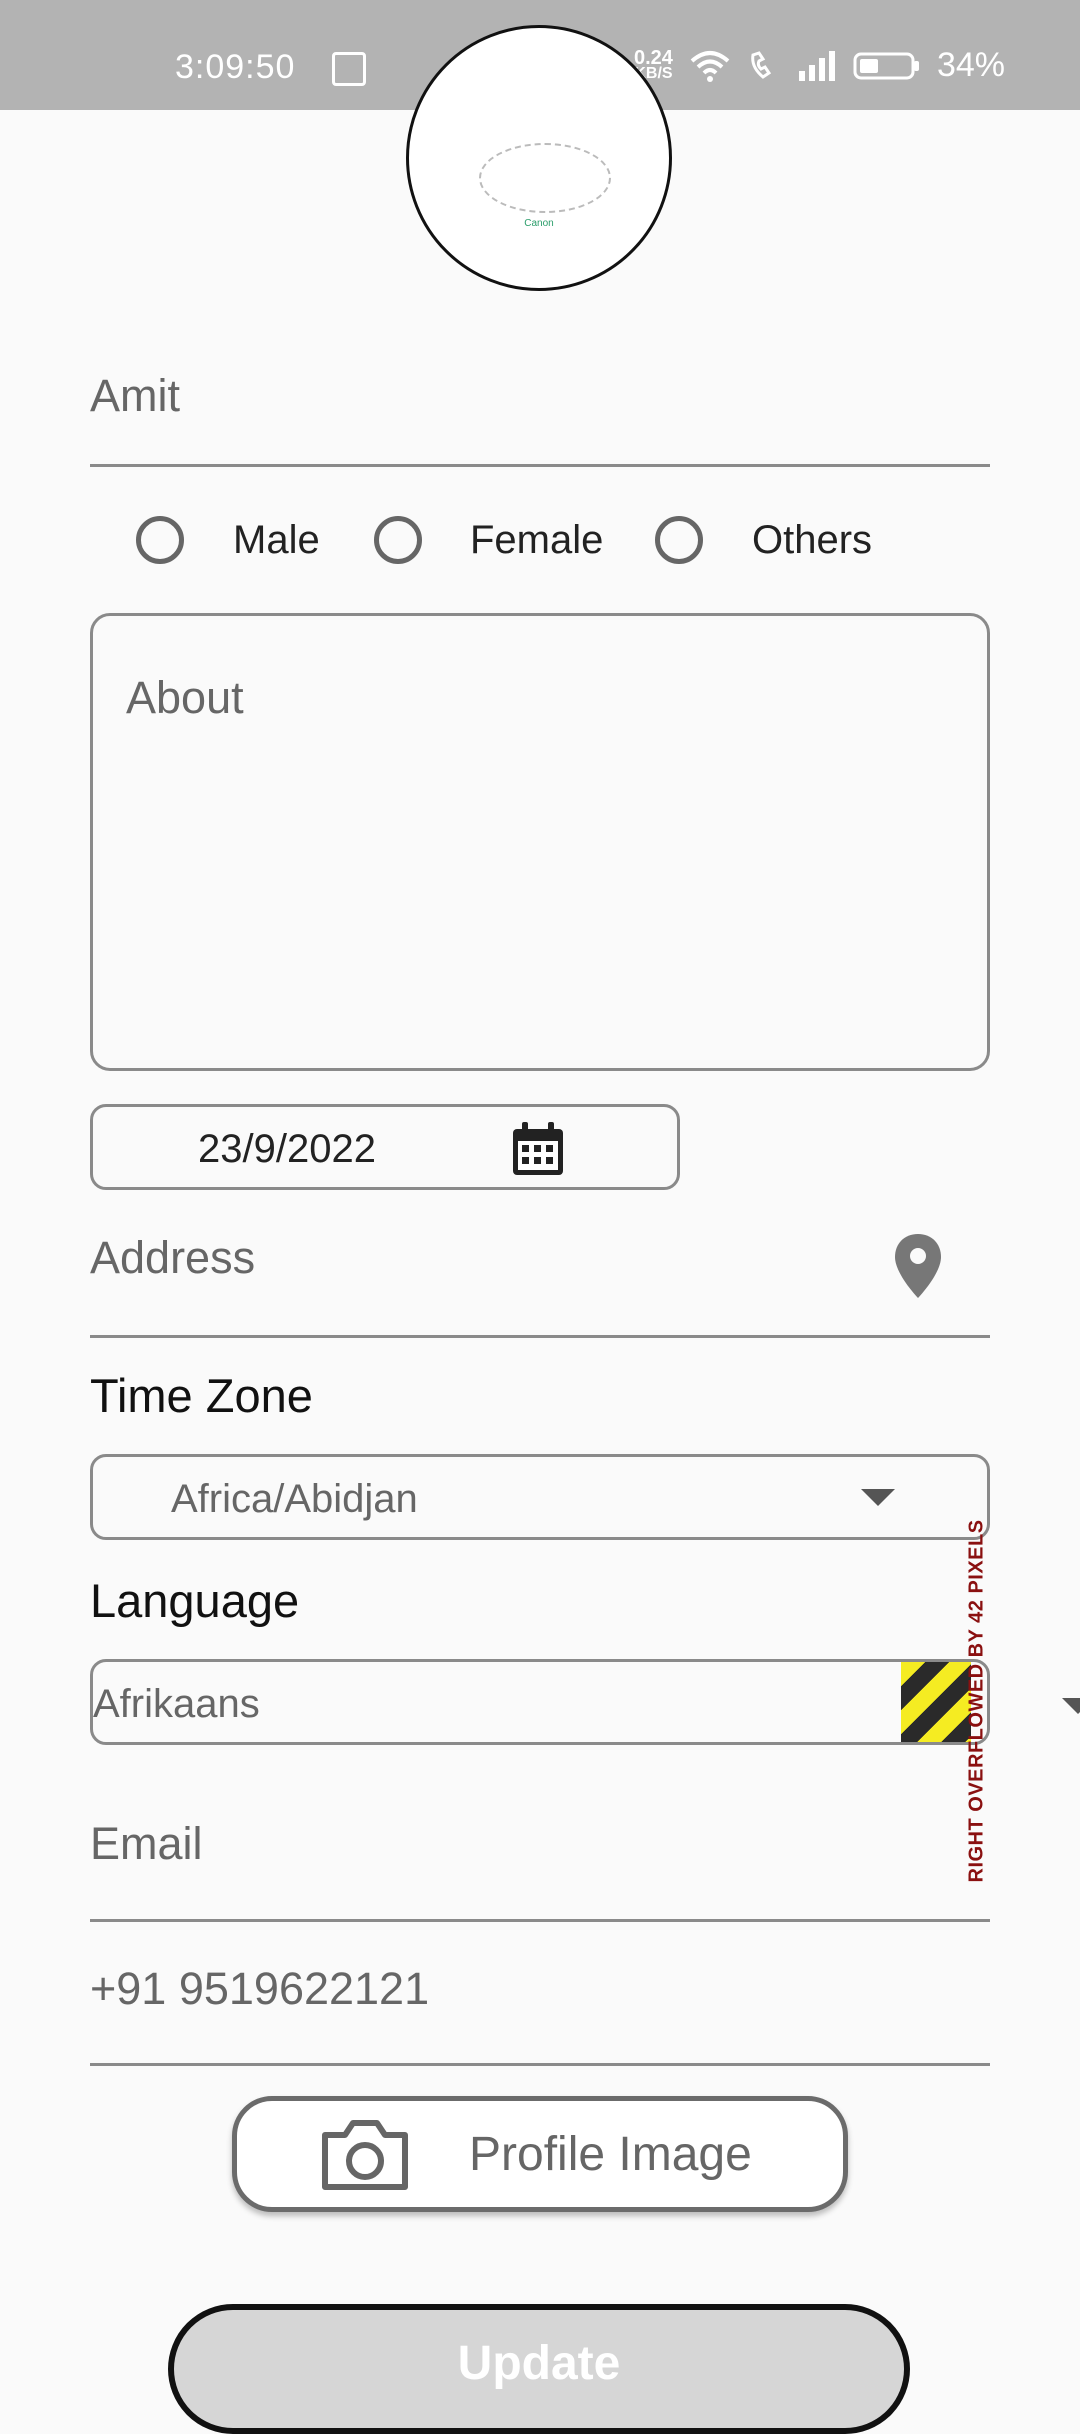 This screenshot has width=1080, height=2434. I want to click on phone-underline, so click(540, 2064).